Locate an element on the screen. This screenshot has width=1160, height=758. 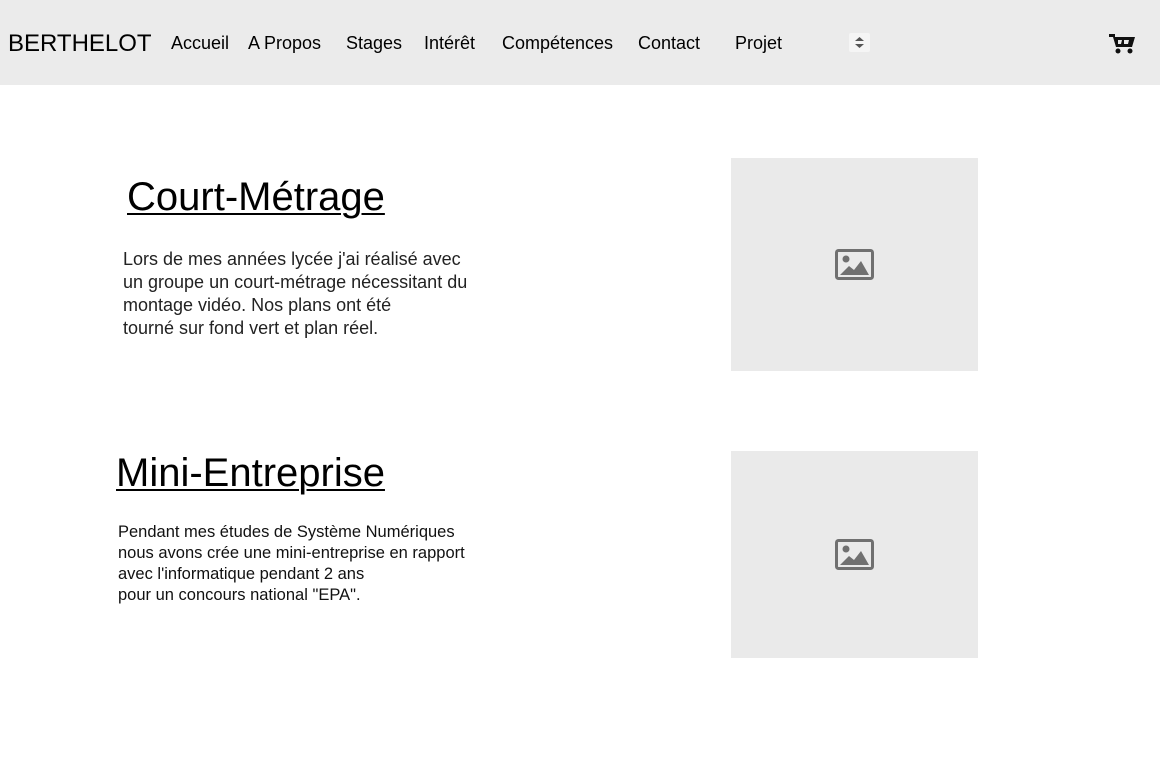
cart-button is located at coordinates (1122, 43).